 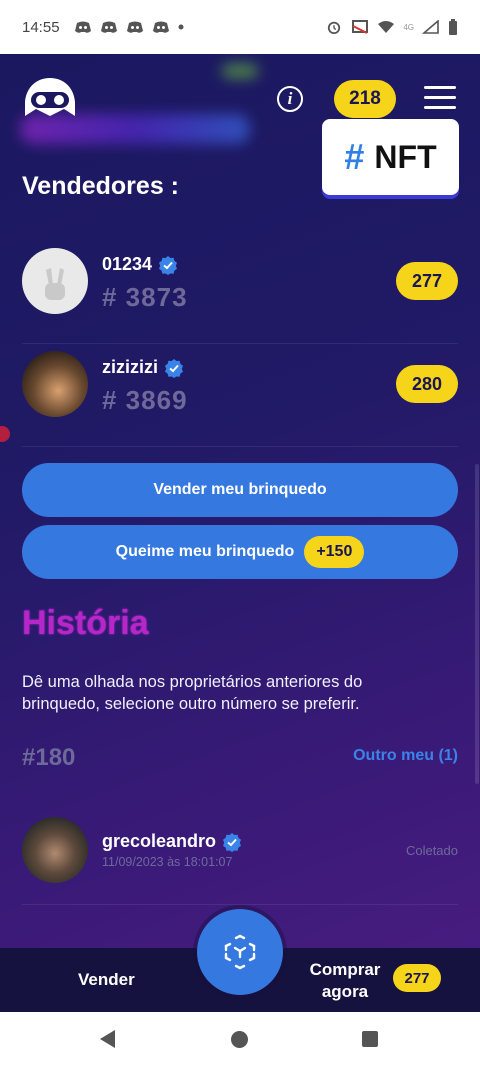 What do you see at coordinates (440, 98) in the screenshot?
I see `hamburger-menu-icon` at bounding box center [440, 98].